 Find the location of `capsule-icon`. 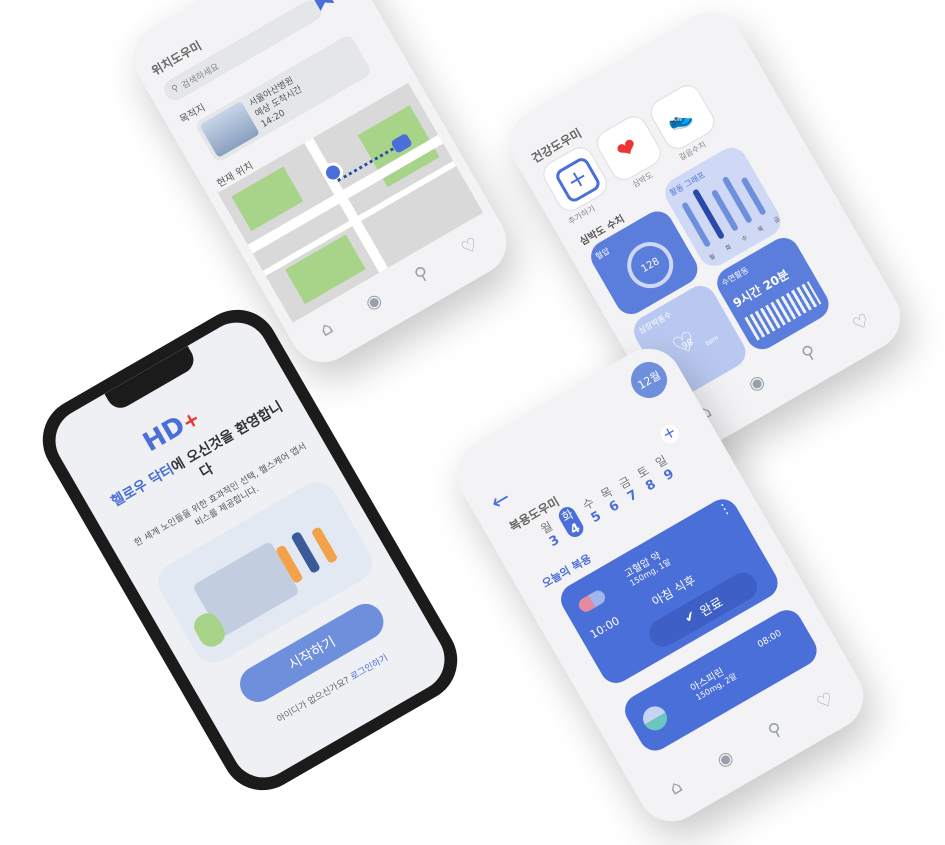

capsule-icon is located at coordinates (592, 601).